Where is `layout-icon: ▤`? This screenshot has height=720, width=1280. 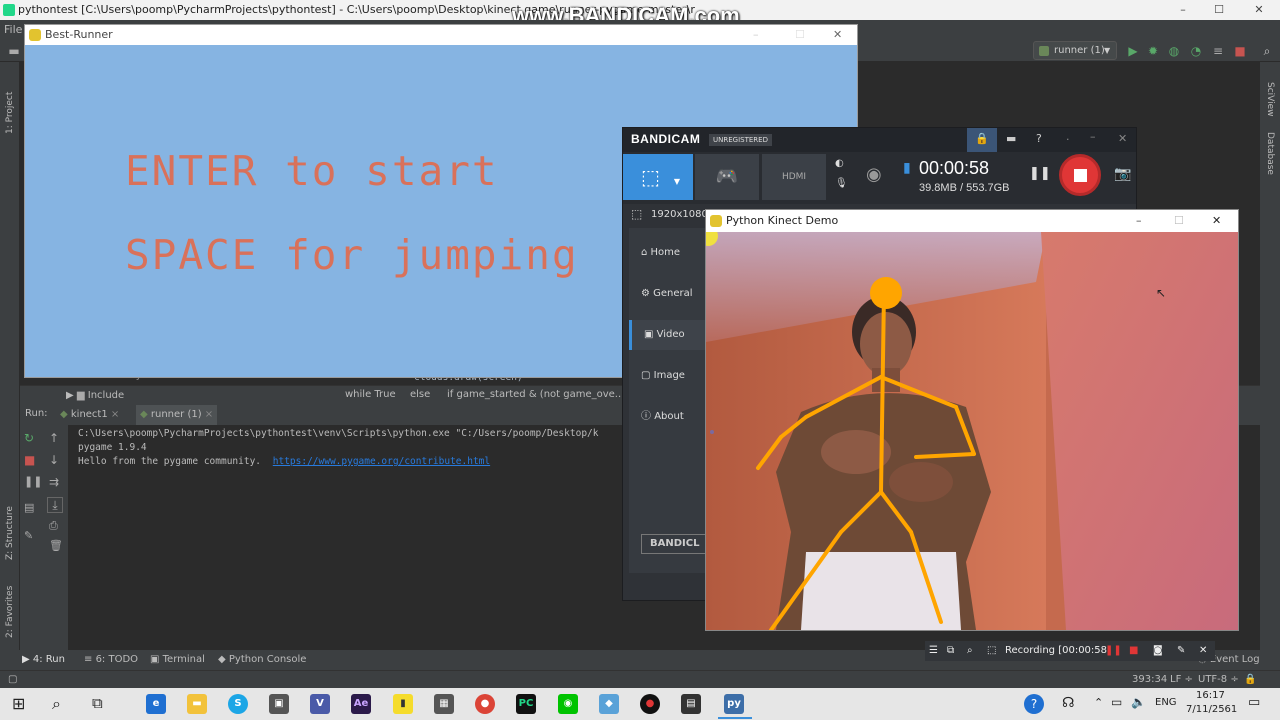 layout-icon: ▤ is located at coordinates (29, 507).